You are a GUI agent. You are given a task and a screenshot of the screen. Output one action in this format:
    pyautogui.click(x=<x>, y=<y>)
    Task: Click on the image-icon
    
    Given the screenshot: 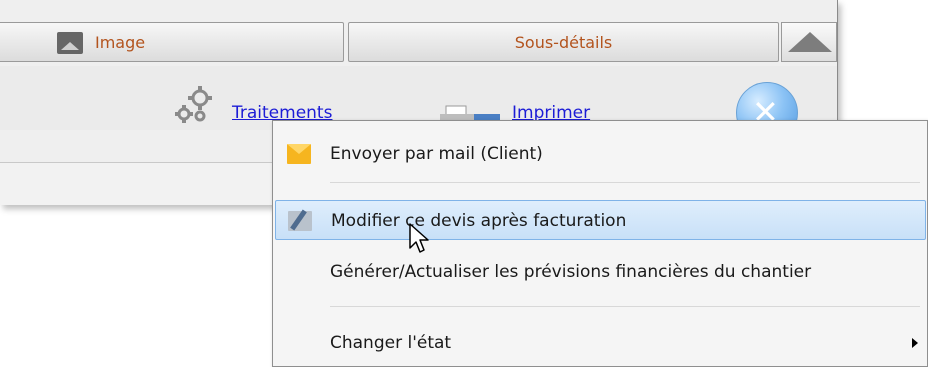 What is the action you would take?
    pyautogui.click(x=70, y=43)
    